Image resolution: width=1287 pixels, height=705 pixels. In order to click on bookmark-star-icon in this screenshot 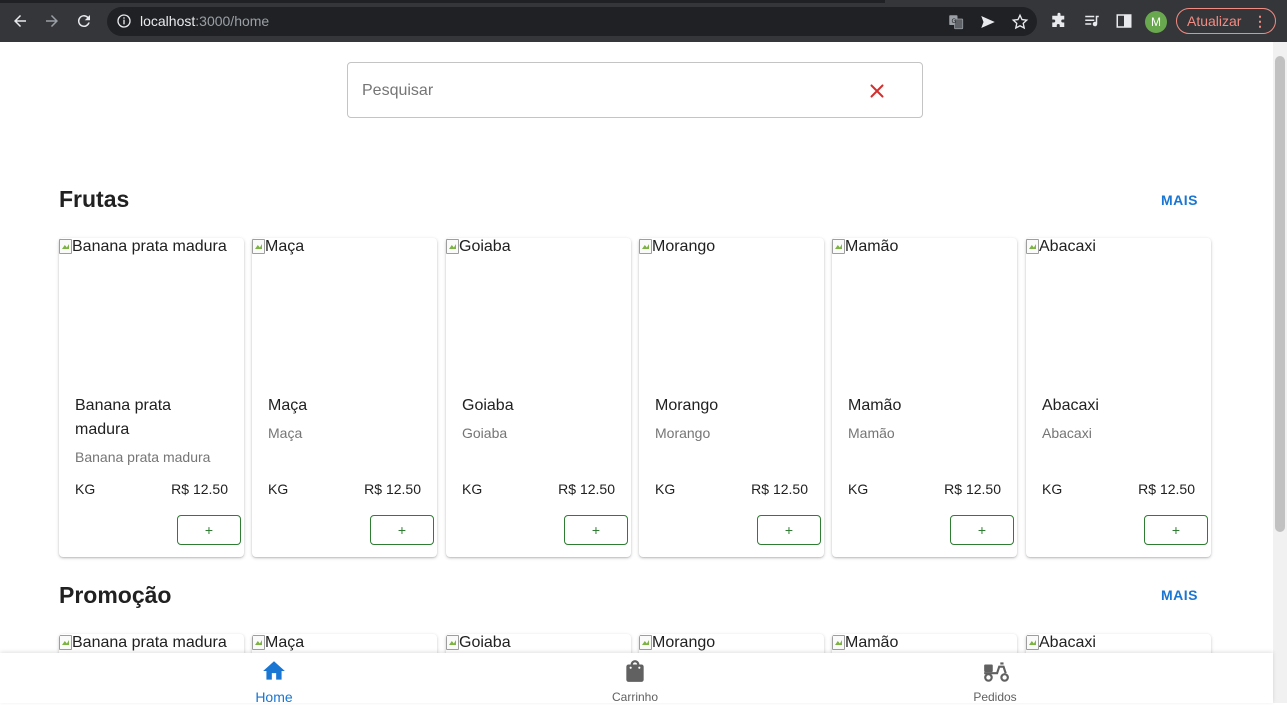, I will do `click(1020, 22)`.